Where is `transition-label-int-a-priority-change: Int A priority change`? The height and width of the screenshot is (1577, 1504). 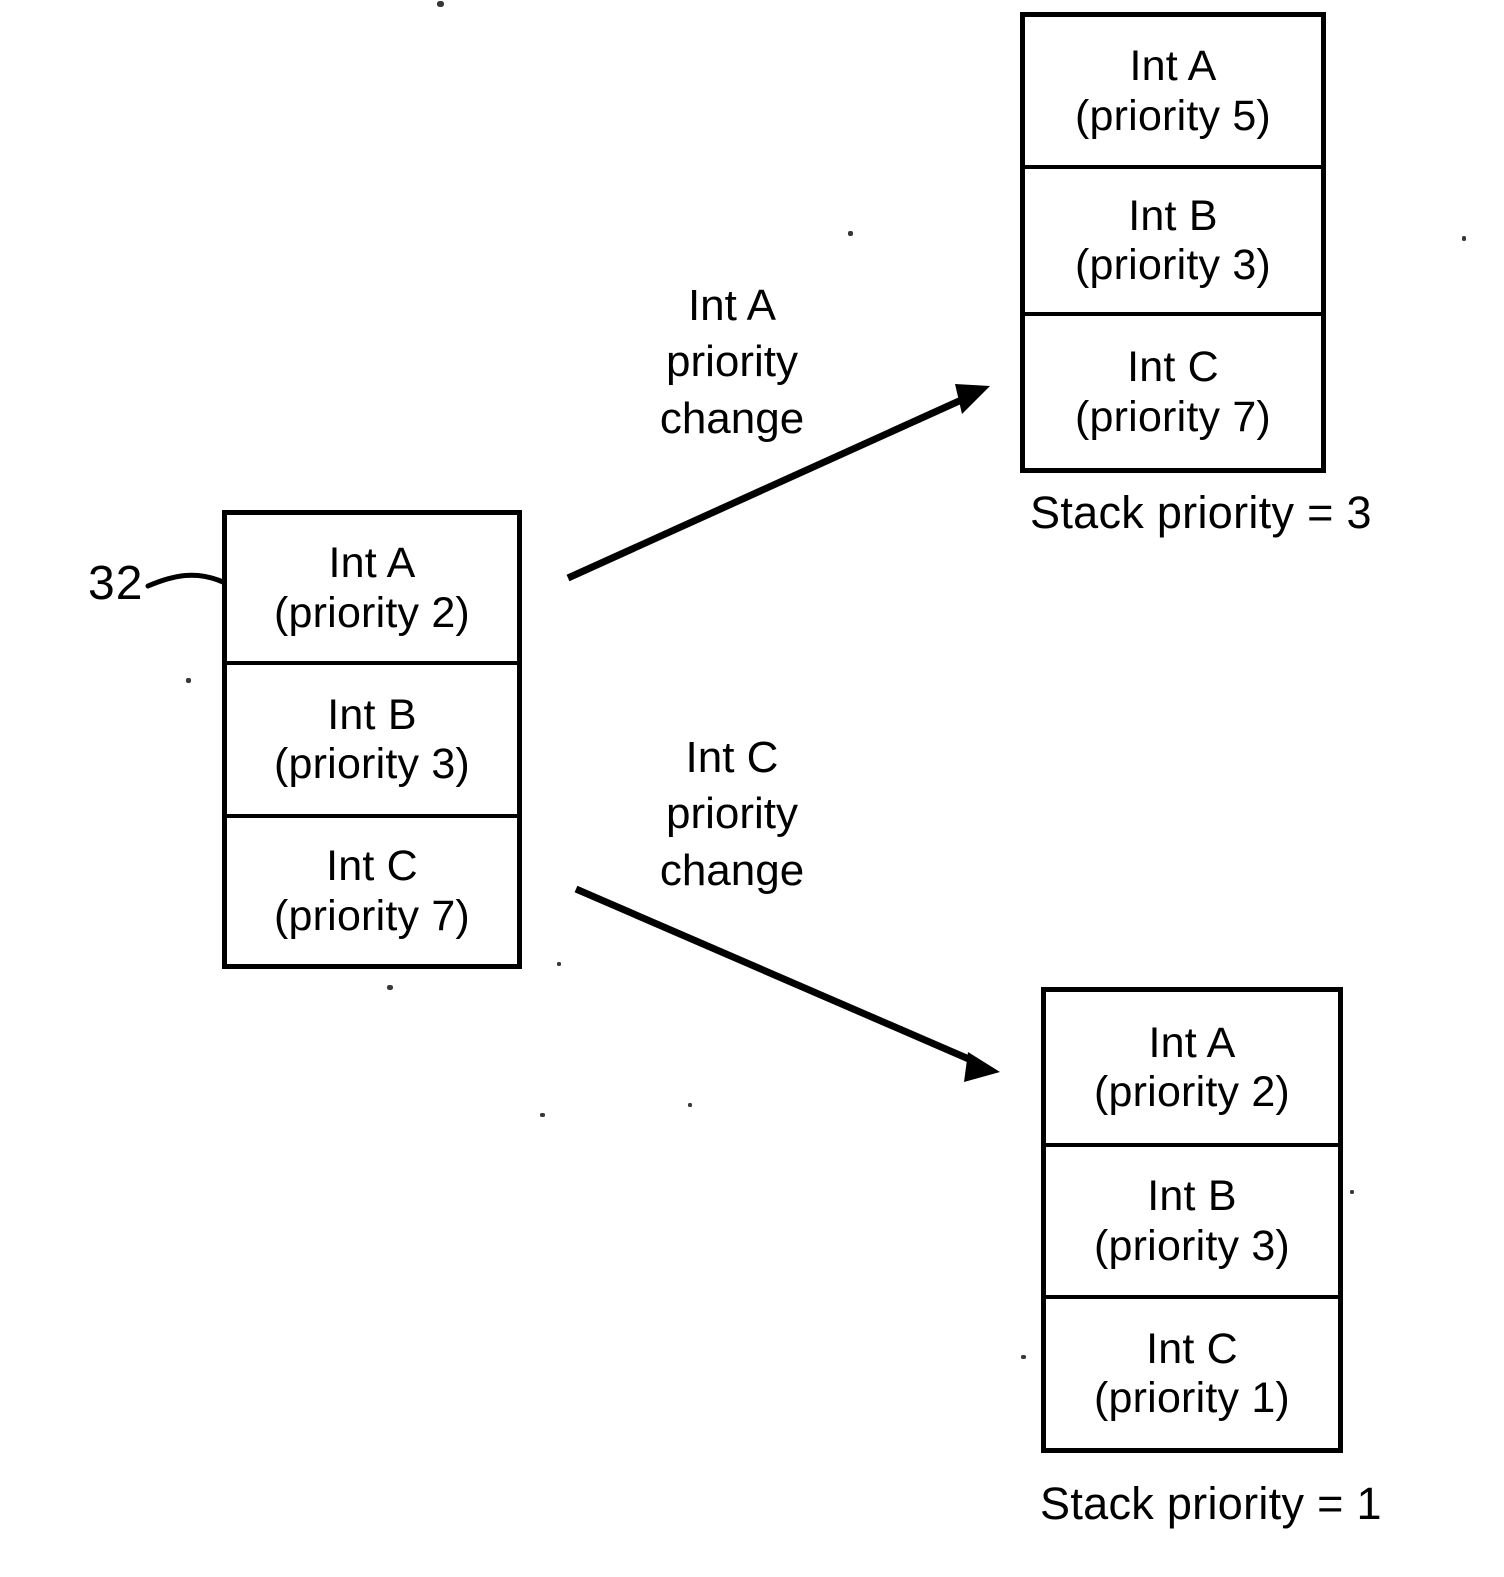
transition-label-int-a-priority-change: Int A priority change is located at coordinates (732, 362).